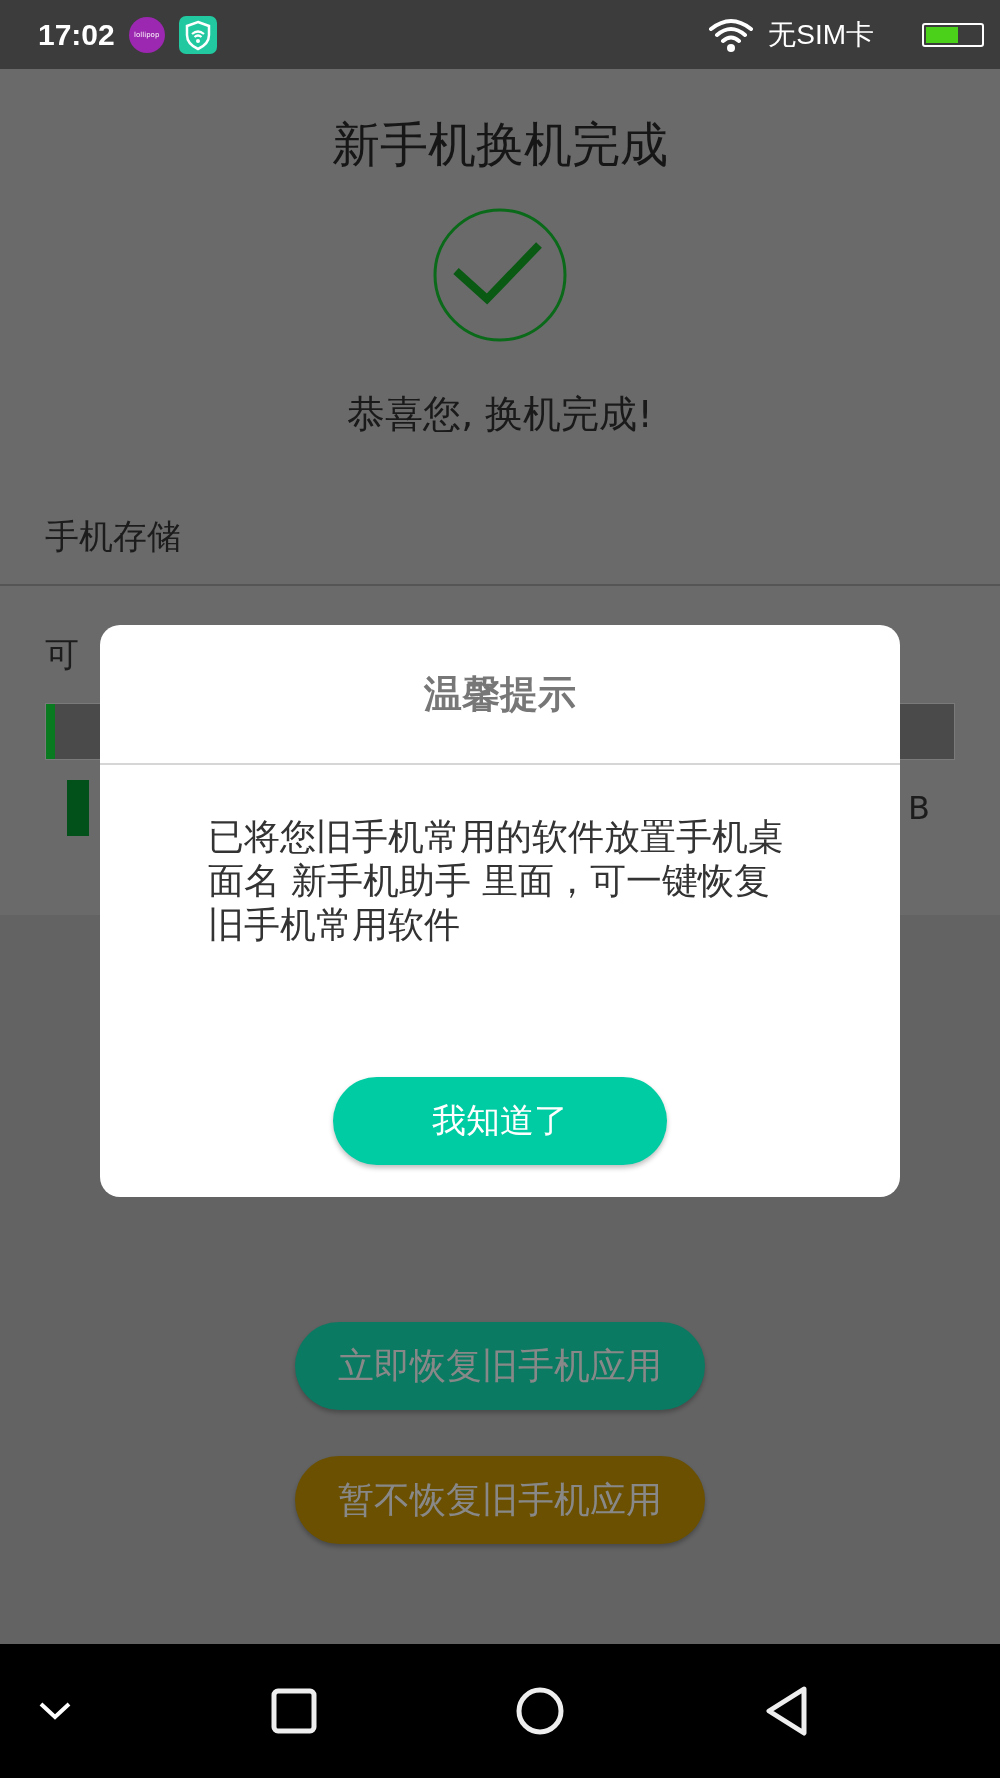 The image size is (1000, 1778). I want to click on storage-reading: B, so click(919, 808).